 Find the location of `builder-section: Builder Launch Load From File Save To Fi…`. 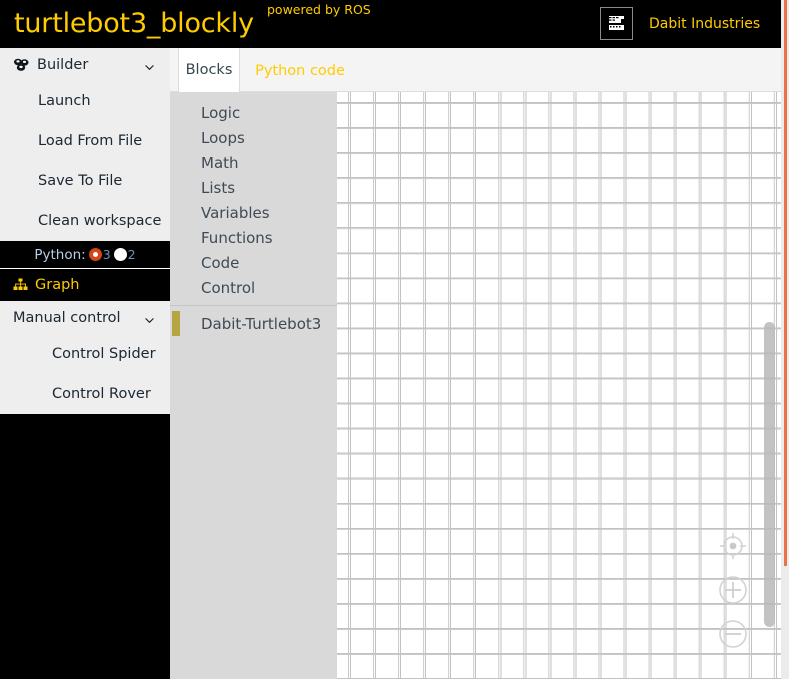

builder-section: Builder Launch Load From File Save To Fi… is located at coordinates (85, 144).